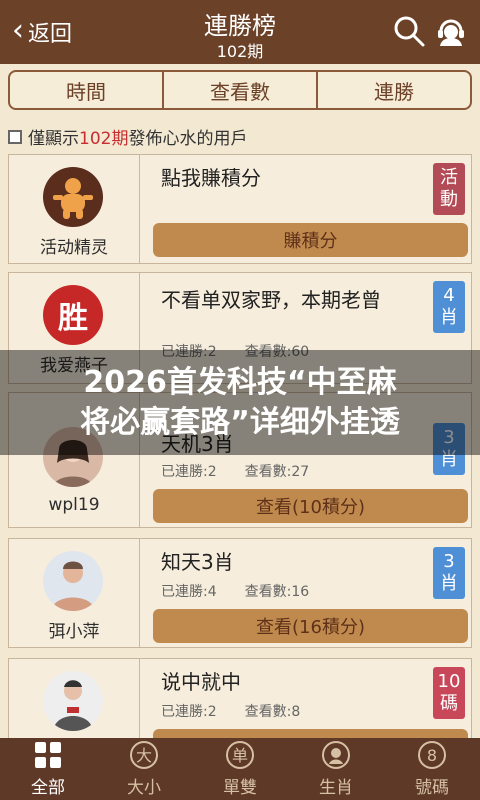 The width and height of the screenshot is (480, 800). What do you see at coordinates (240, 788) in the screenshot?
I see `nav-label: 單雙` at bounding box center [240, 788].